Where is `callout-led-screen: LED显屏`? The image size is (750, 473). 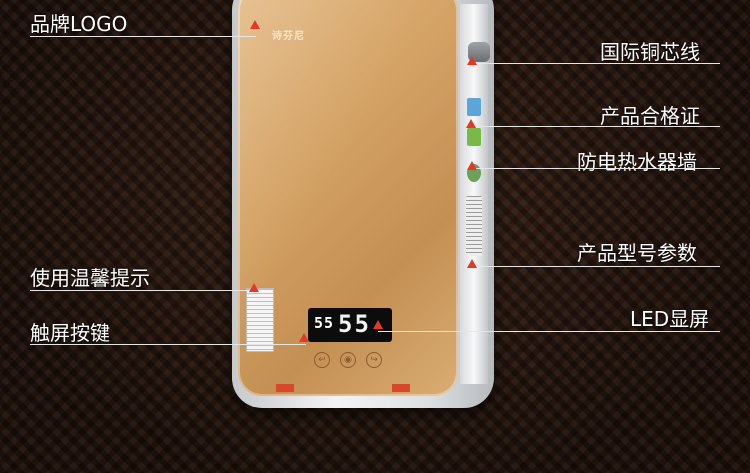 callout-led-screen: LED显屏 is located at coordinates (670, 319).